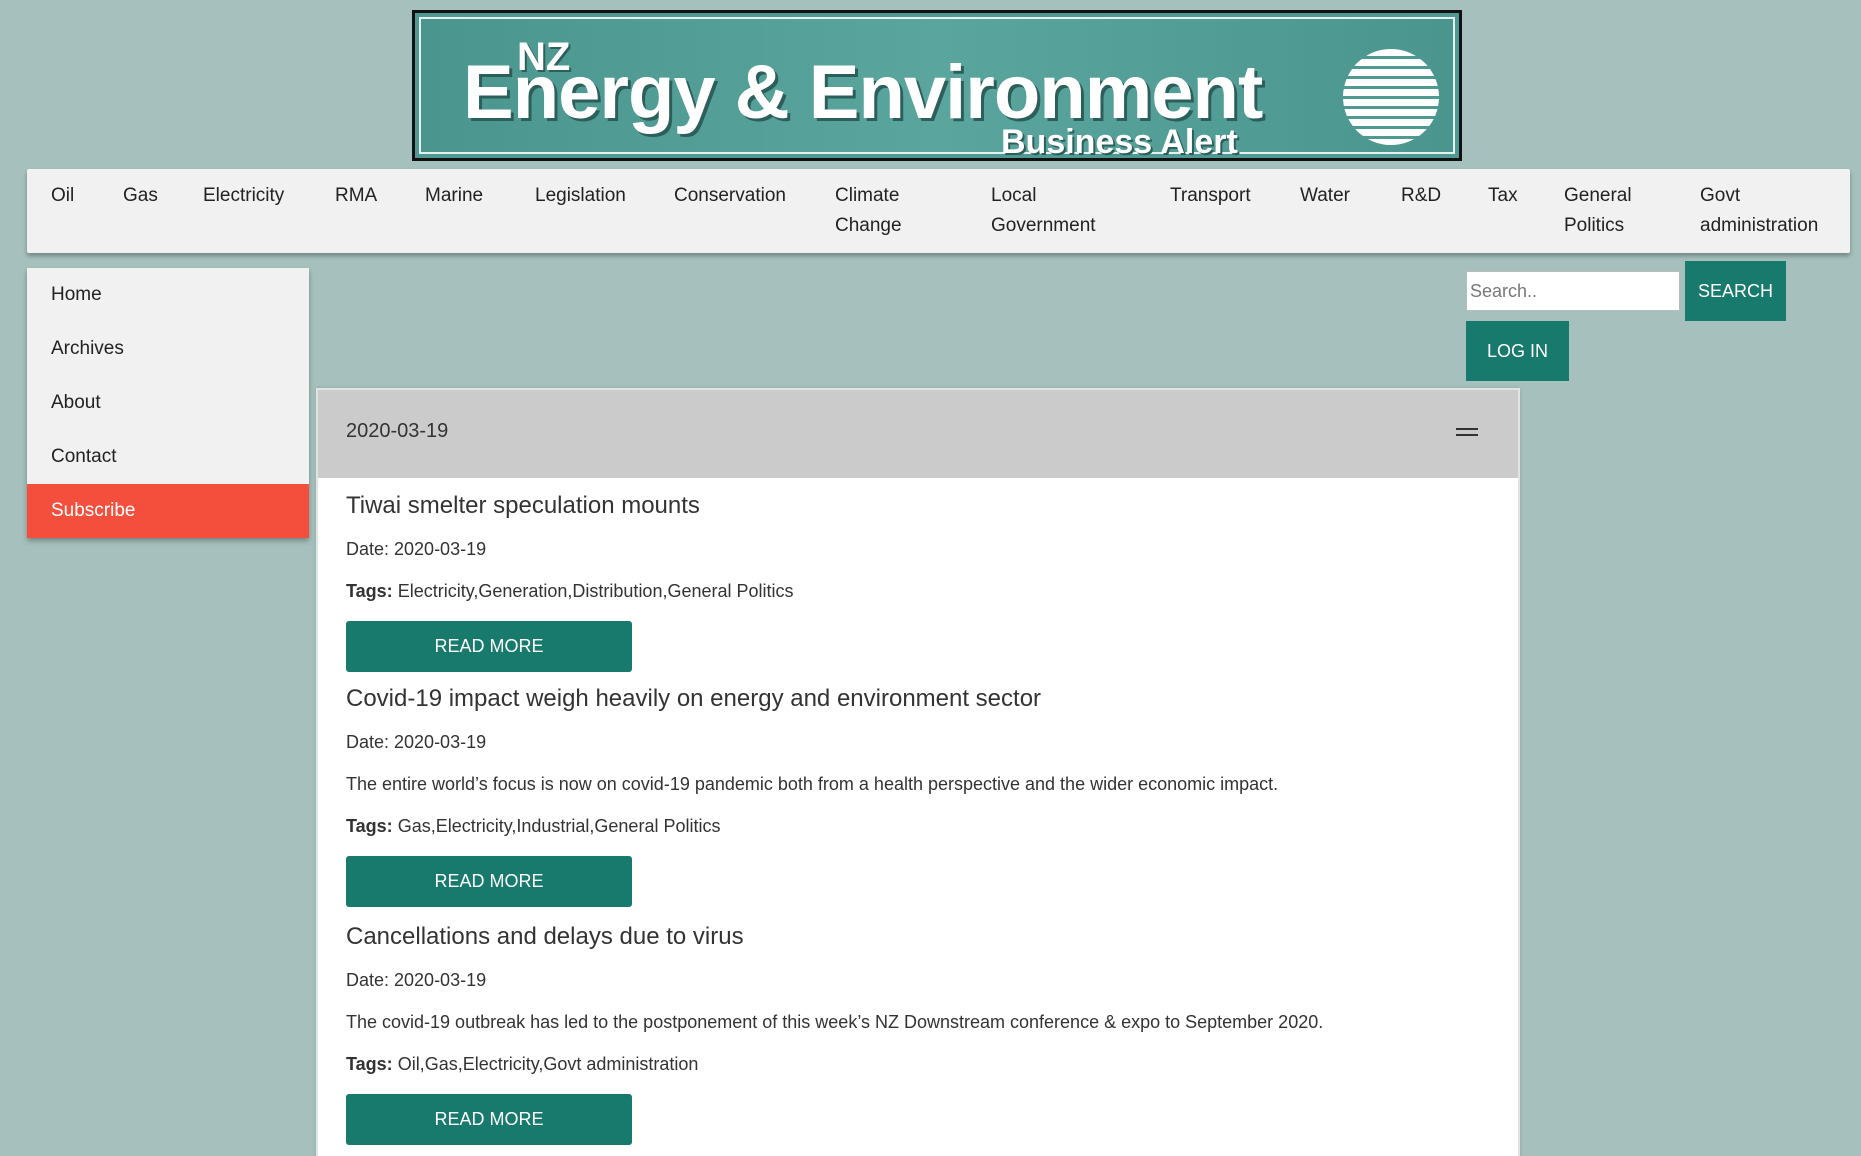 The height and width of the screenshot is (1156, 1861). Describe the element at coordinates (168, 349) in the screenshot. I see `side-item-archives: Archives` at that location.